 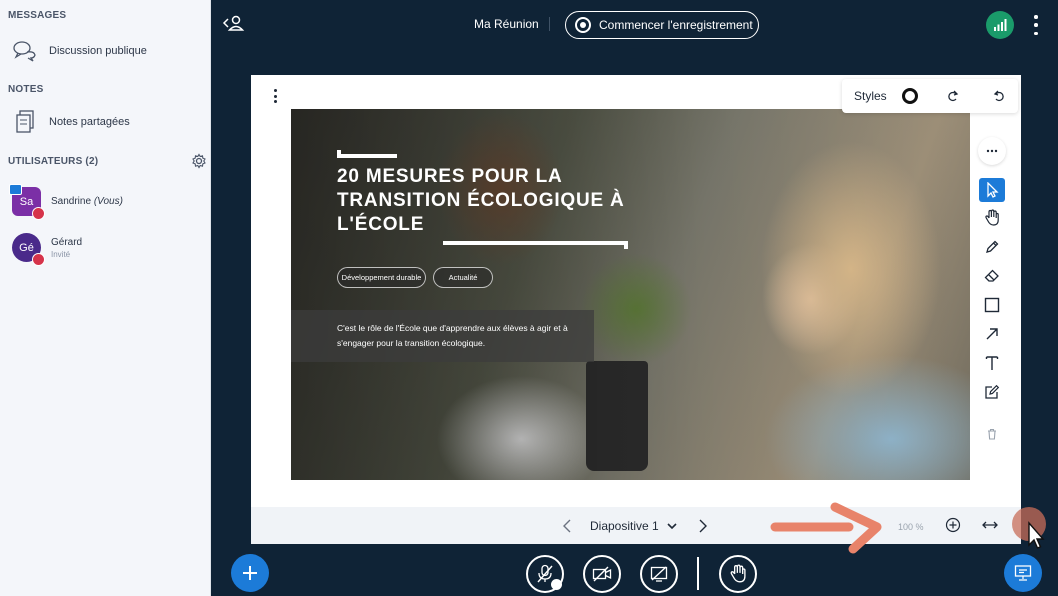 I want to click on chat-icon, so click(x=25, y=51).